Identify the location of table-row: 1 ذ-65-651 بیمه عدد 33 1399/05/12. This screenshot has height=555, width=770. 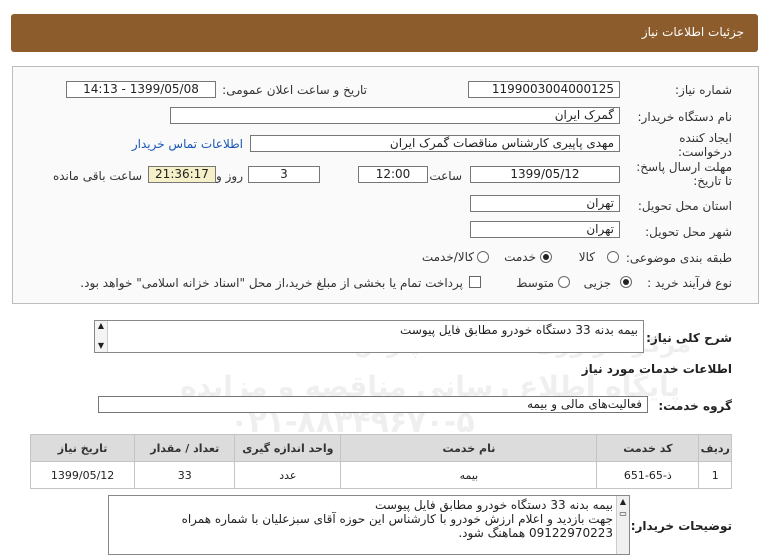
(380, 475).